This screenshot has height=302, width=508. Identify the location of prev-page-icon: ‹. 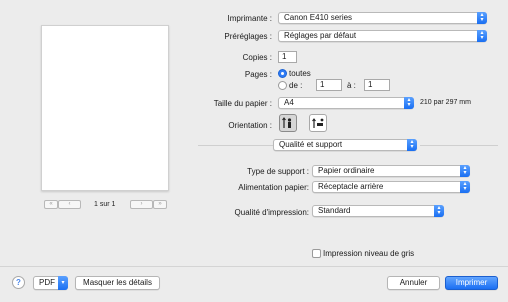
(69, 204).